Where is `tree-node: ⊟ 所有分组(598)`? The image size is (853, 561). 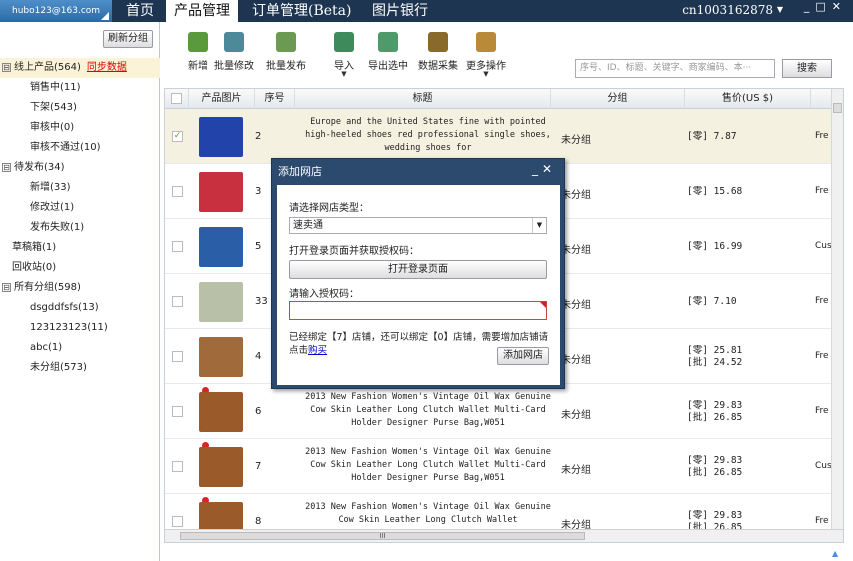 tree-node: ⊟ 所有分组(598) is located at coordinates (80, 288).